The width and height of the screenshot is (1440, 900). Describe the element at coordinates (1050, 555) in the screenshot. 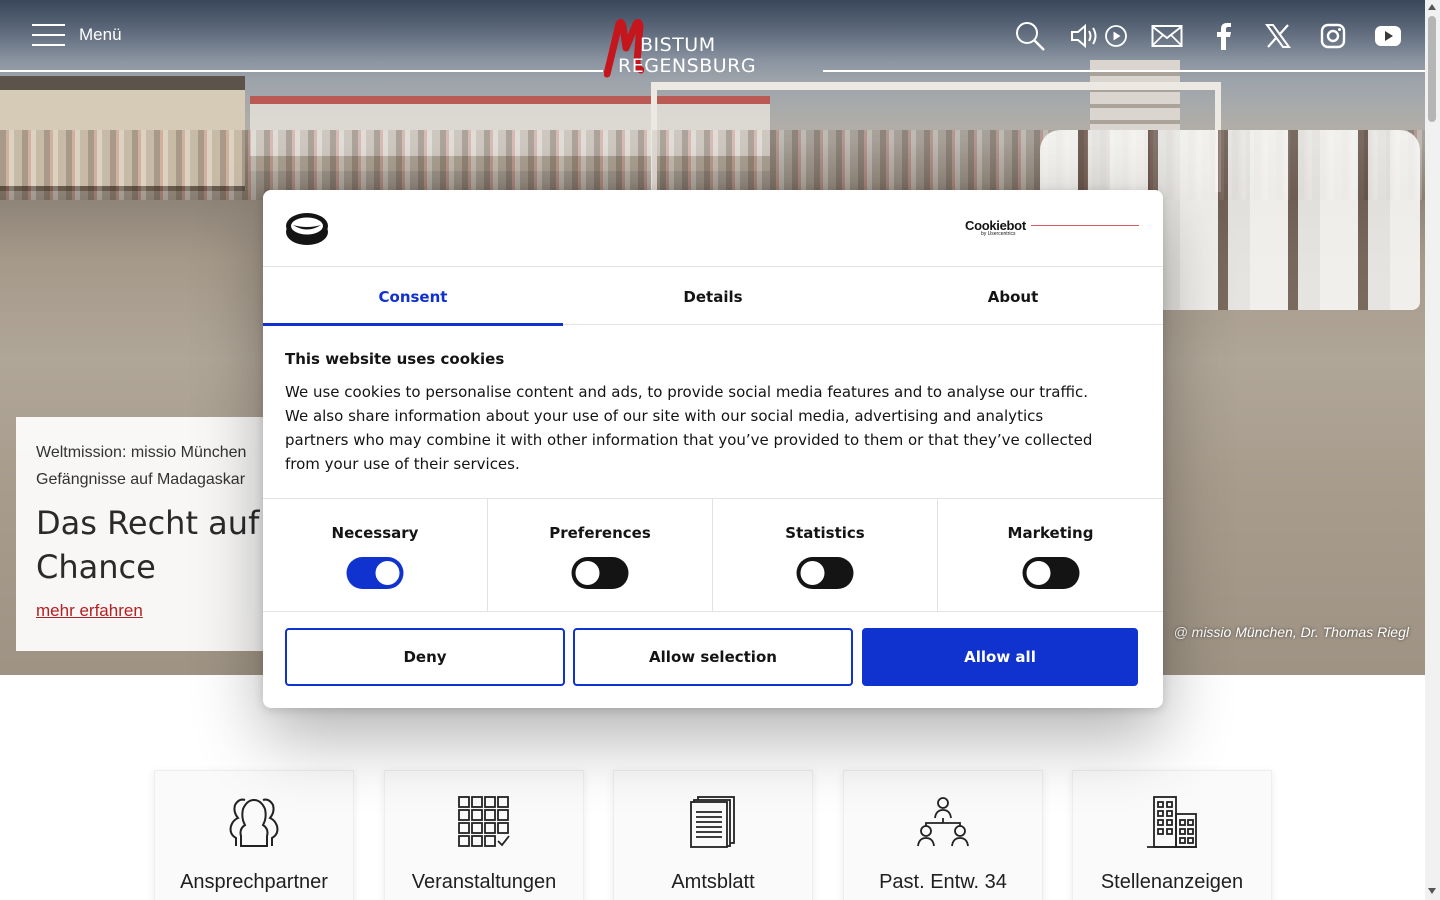

I see `category-marketing: Marketing` at that location.